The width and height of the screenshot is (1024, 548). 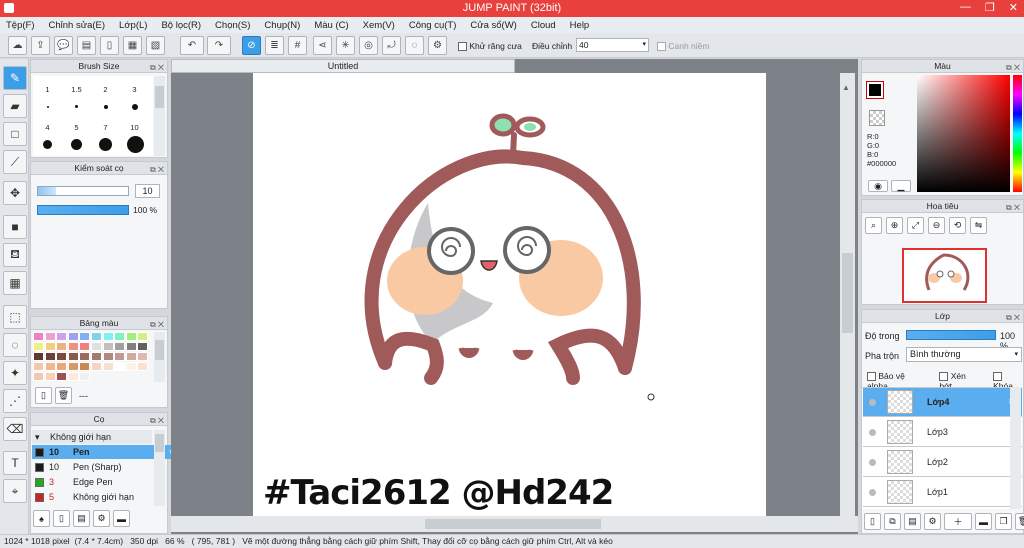 I want to click on new-layer-icon: ▯, so click(x=872, y=521).